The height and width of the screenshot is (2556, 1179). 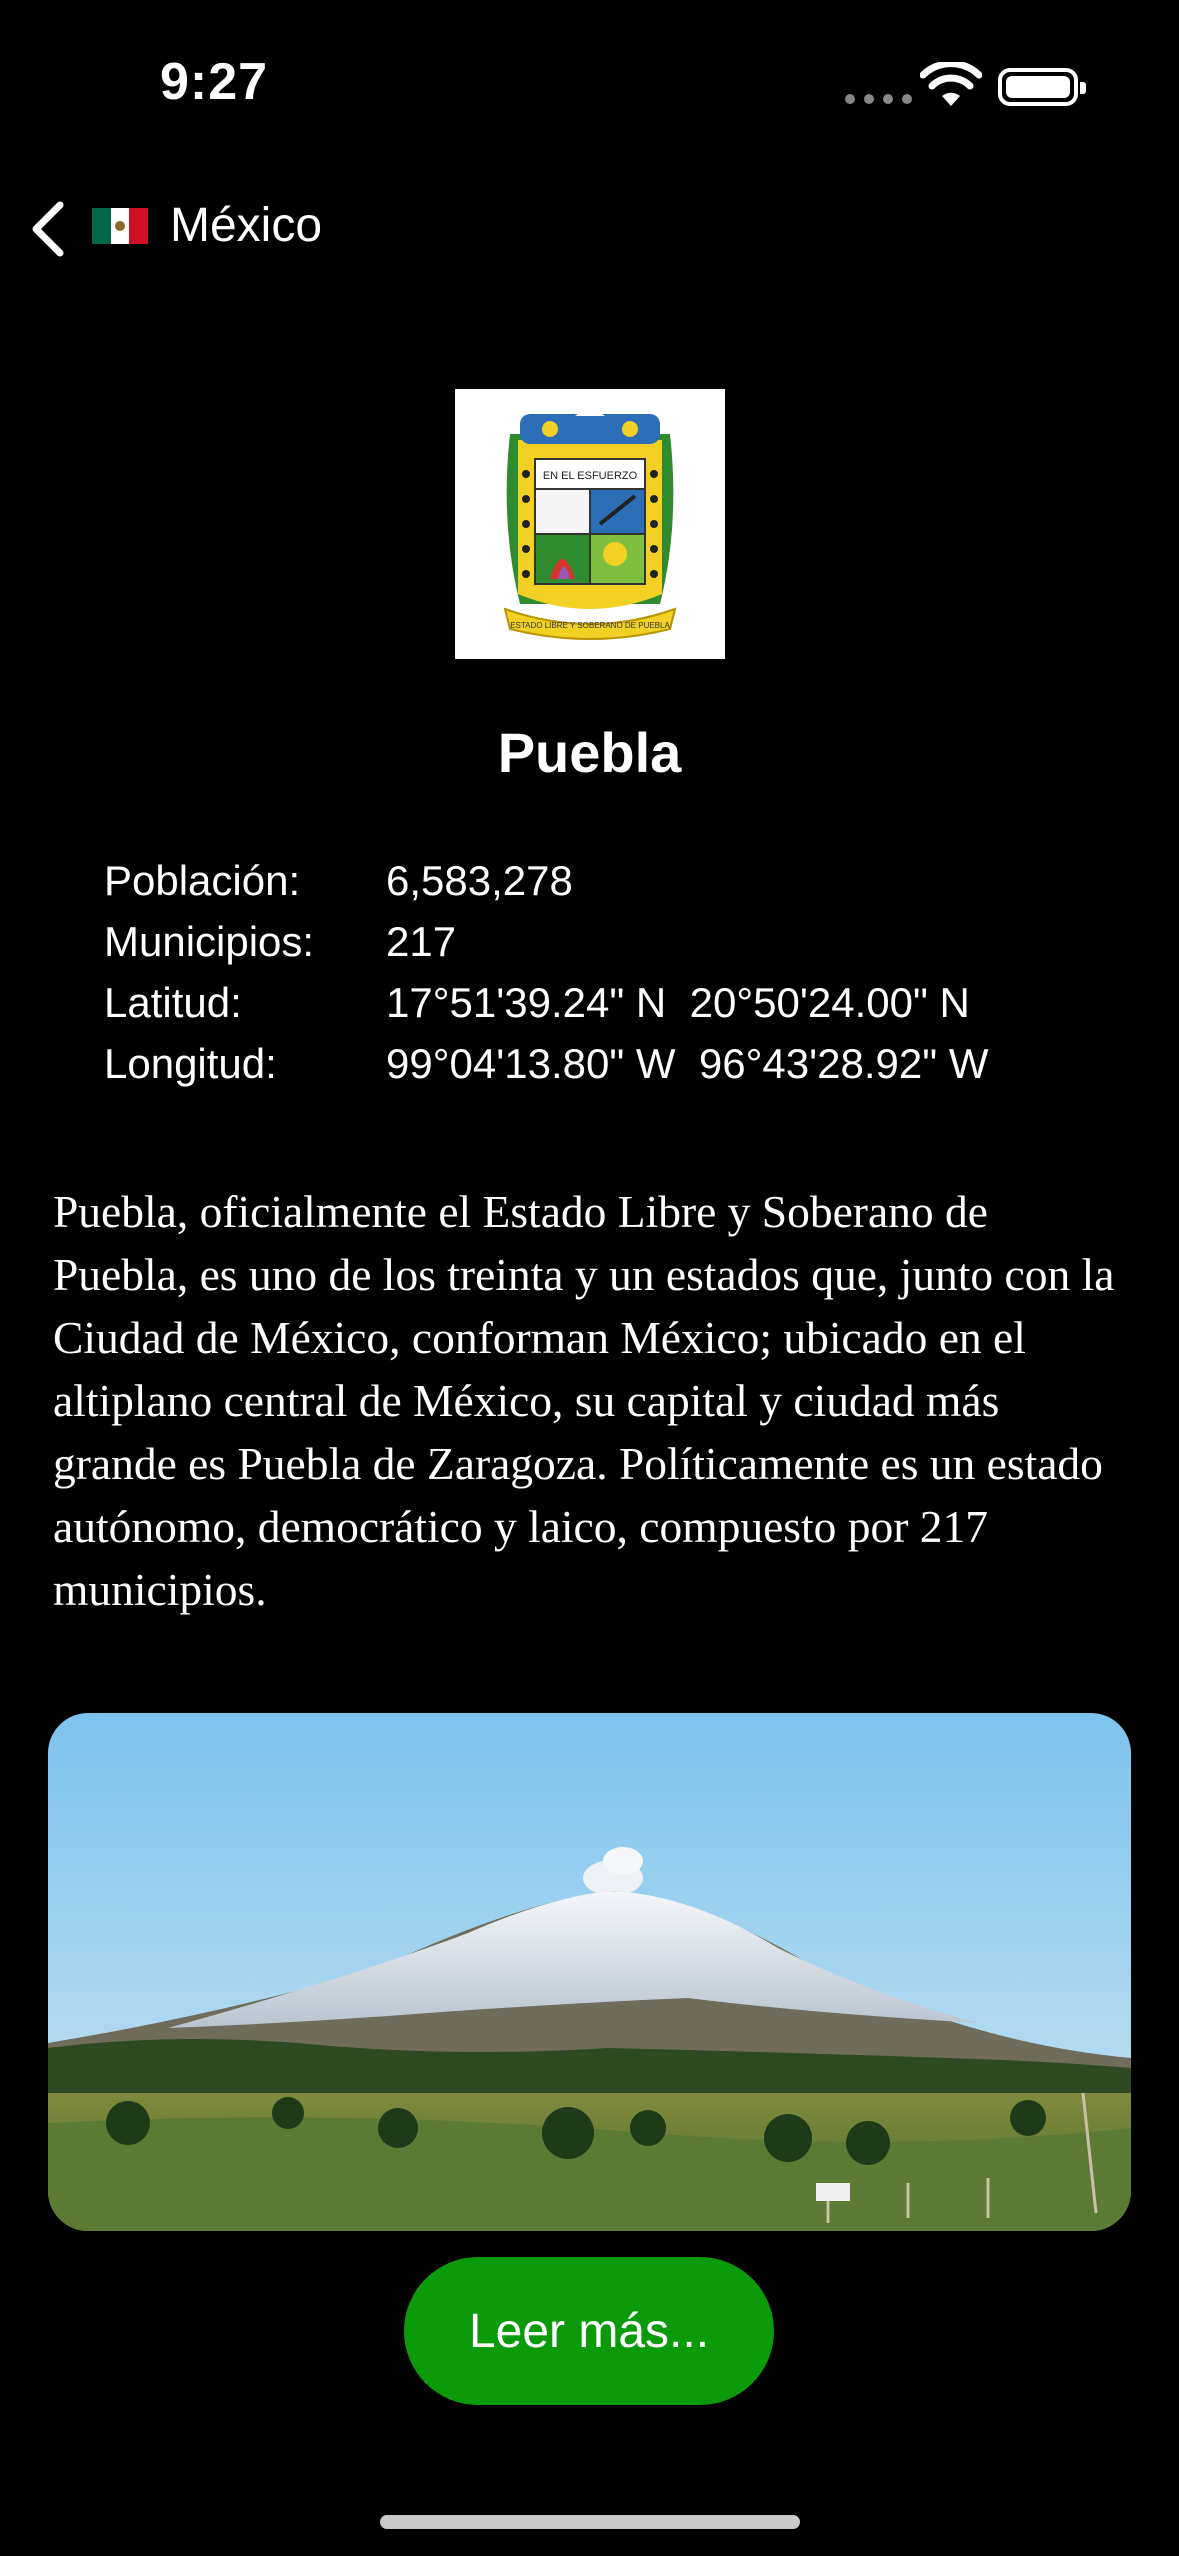 I want to click on battery-icon, so click(x=1042, y=87).